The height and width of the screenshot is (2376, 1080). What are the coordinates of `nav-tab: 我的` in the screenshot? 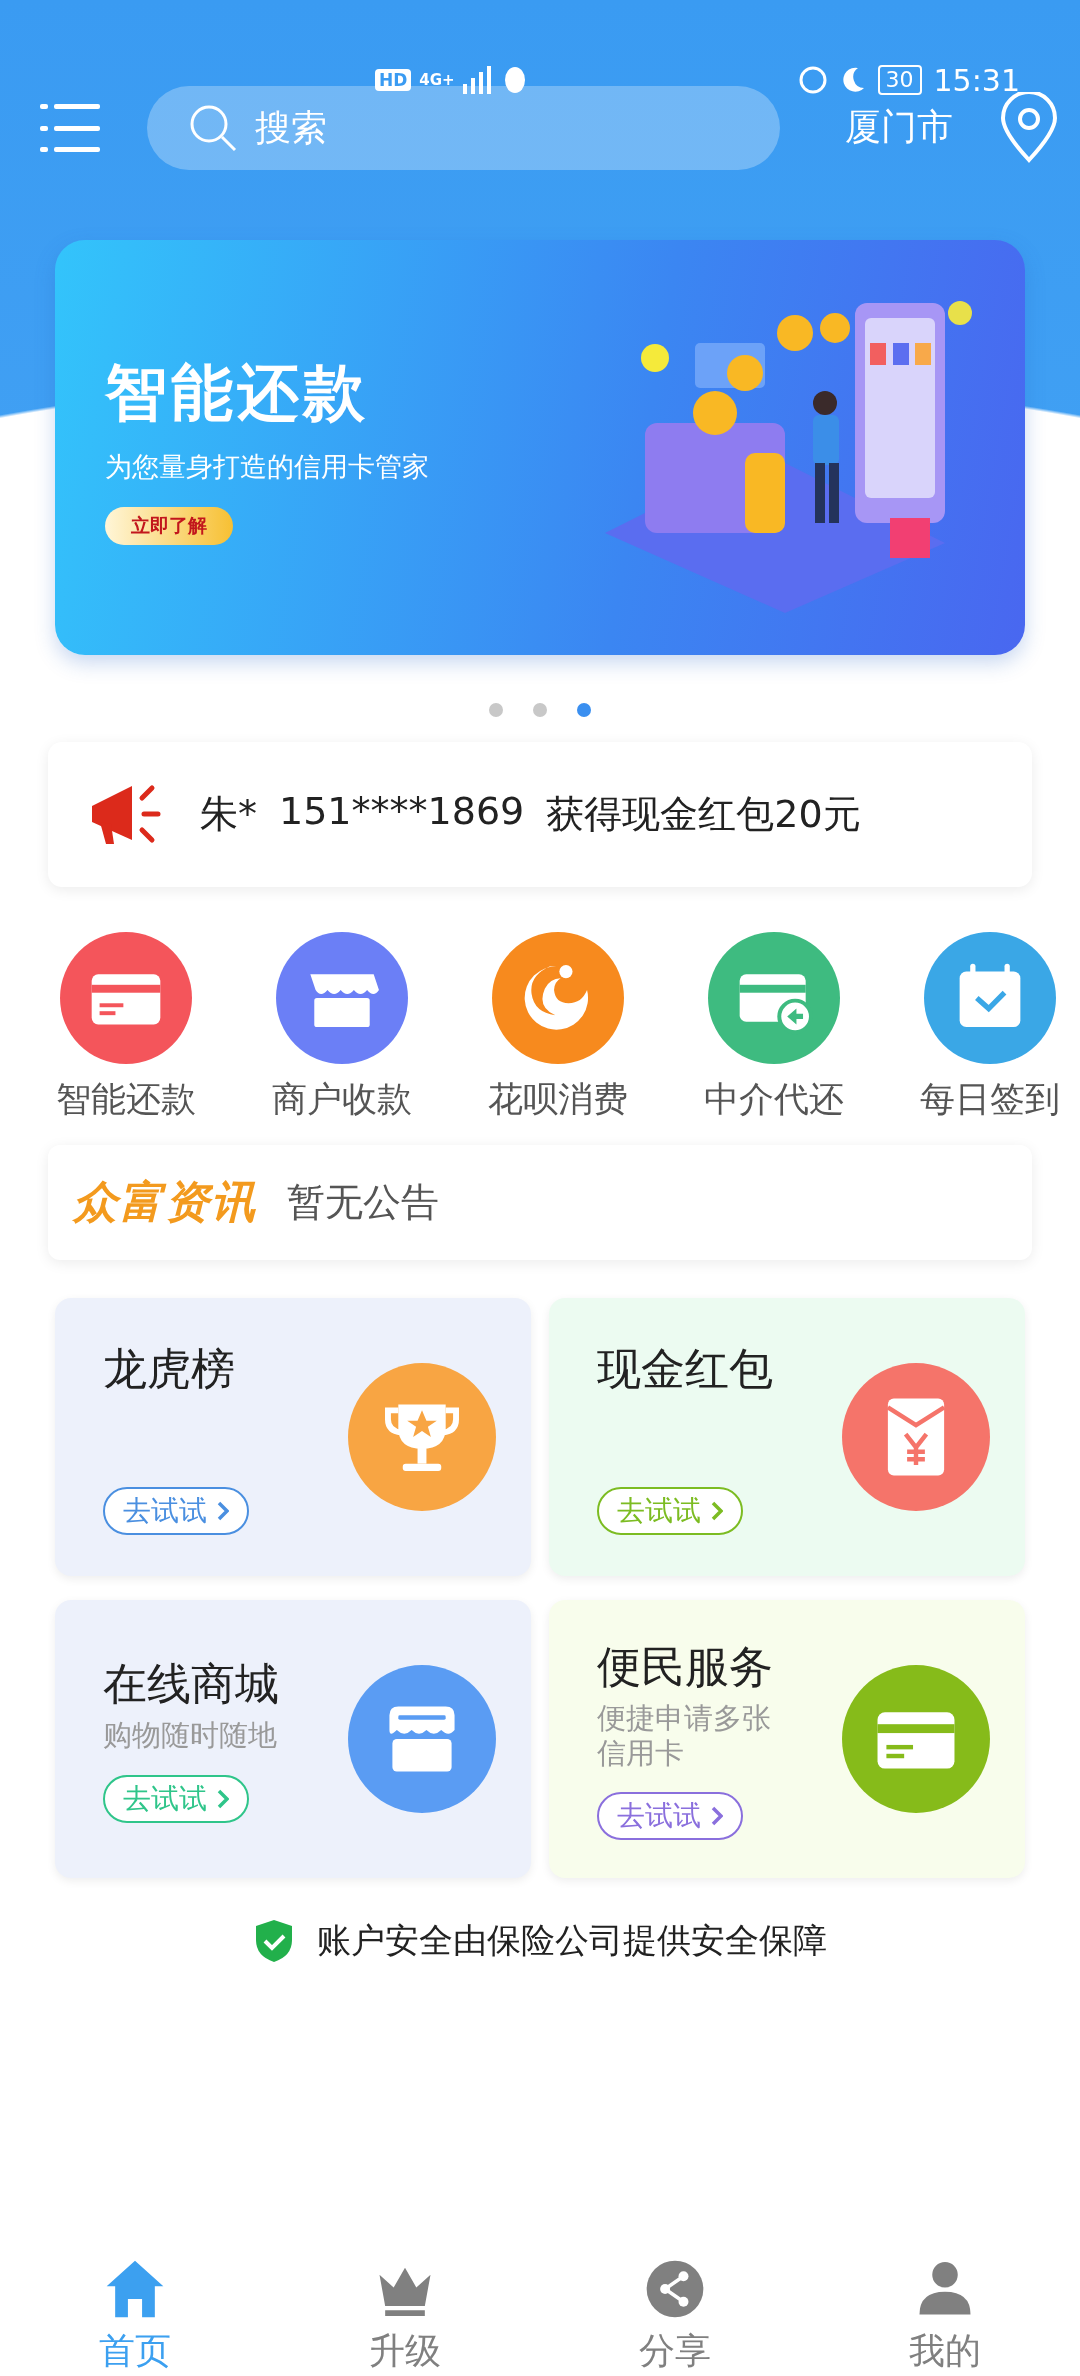 It's located at (945, 2315).